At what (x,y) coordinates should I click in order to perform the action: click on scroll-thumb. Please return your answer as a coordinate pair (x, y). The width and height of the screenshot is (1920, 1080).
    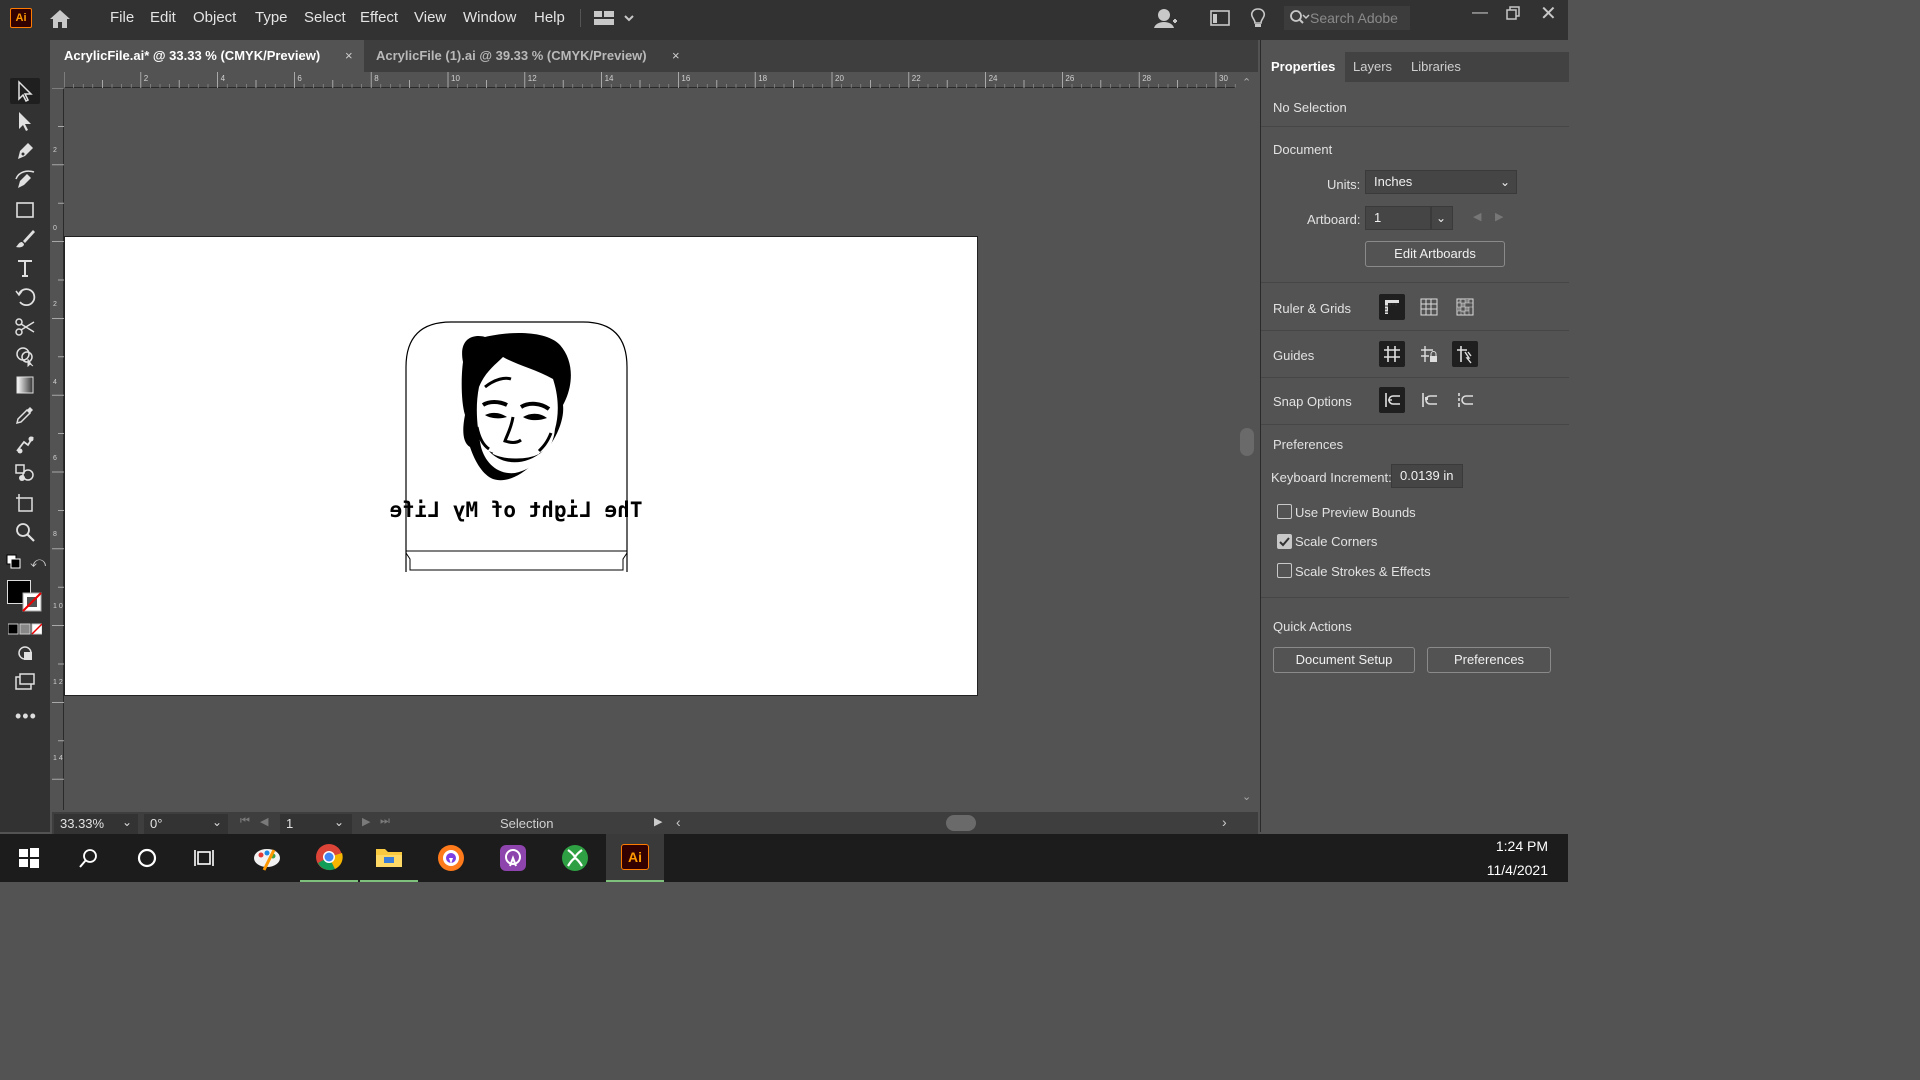
    Looking at the image, I should click on (1247, 442).